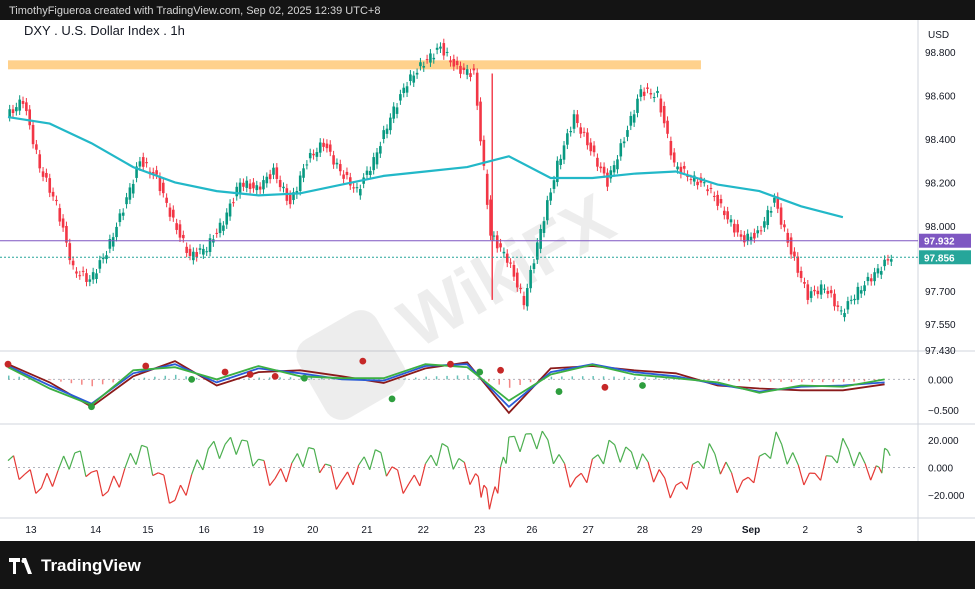 The image size is (975, 589). I want to click on brand-name: TradingView, so click(91, 565).